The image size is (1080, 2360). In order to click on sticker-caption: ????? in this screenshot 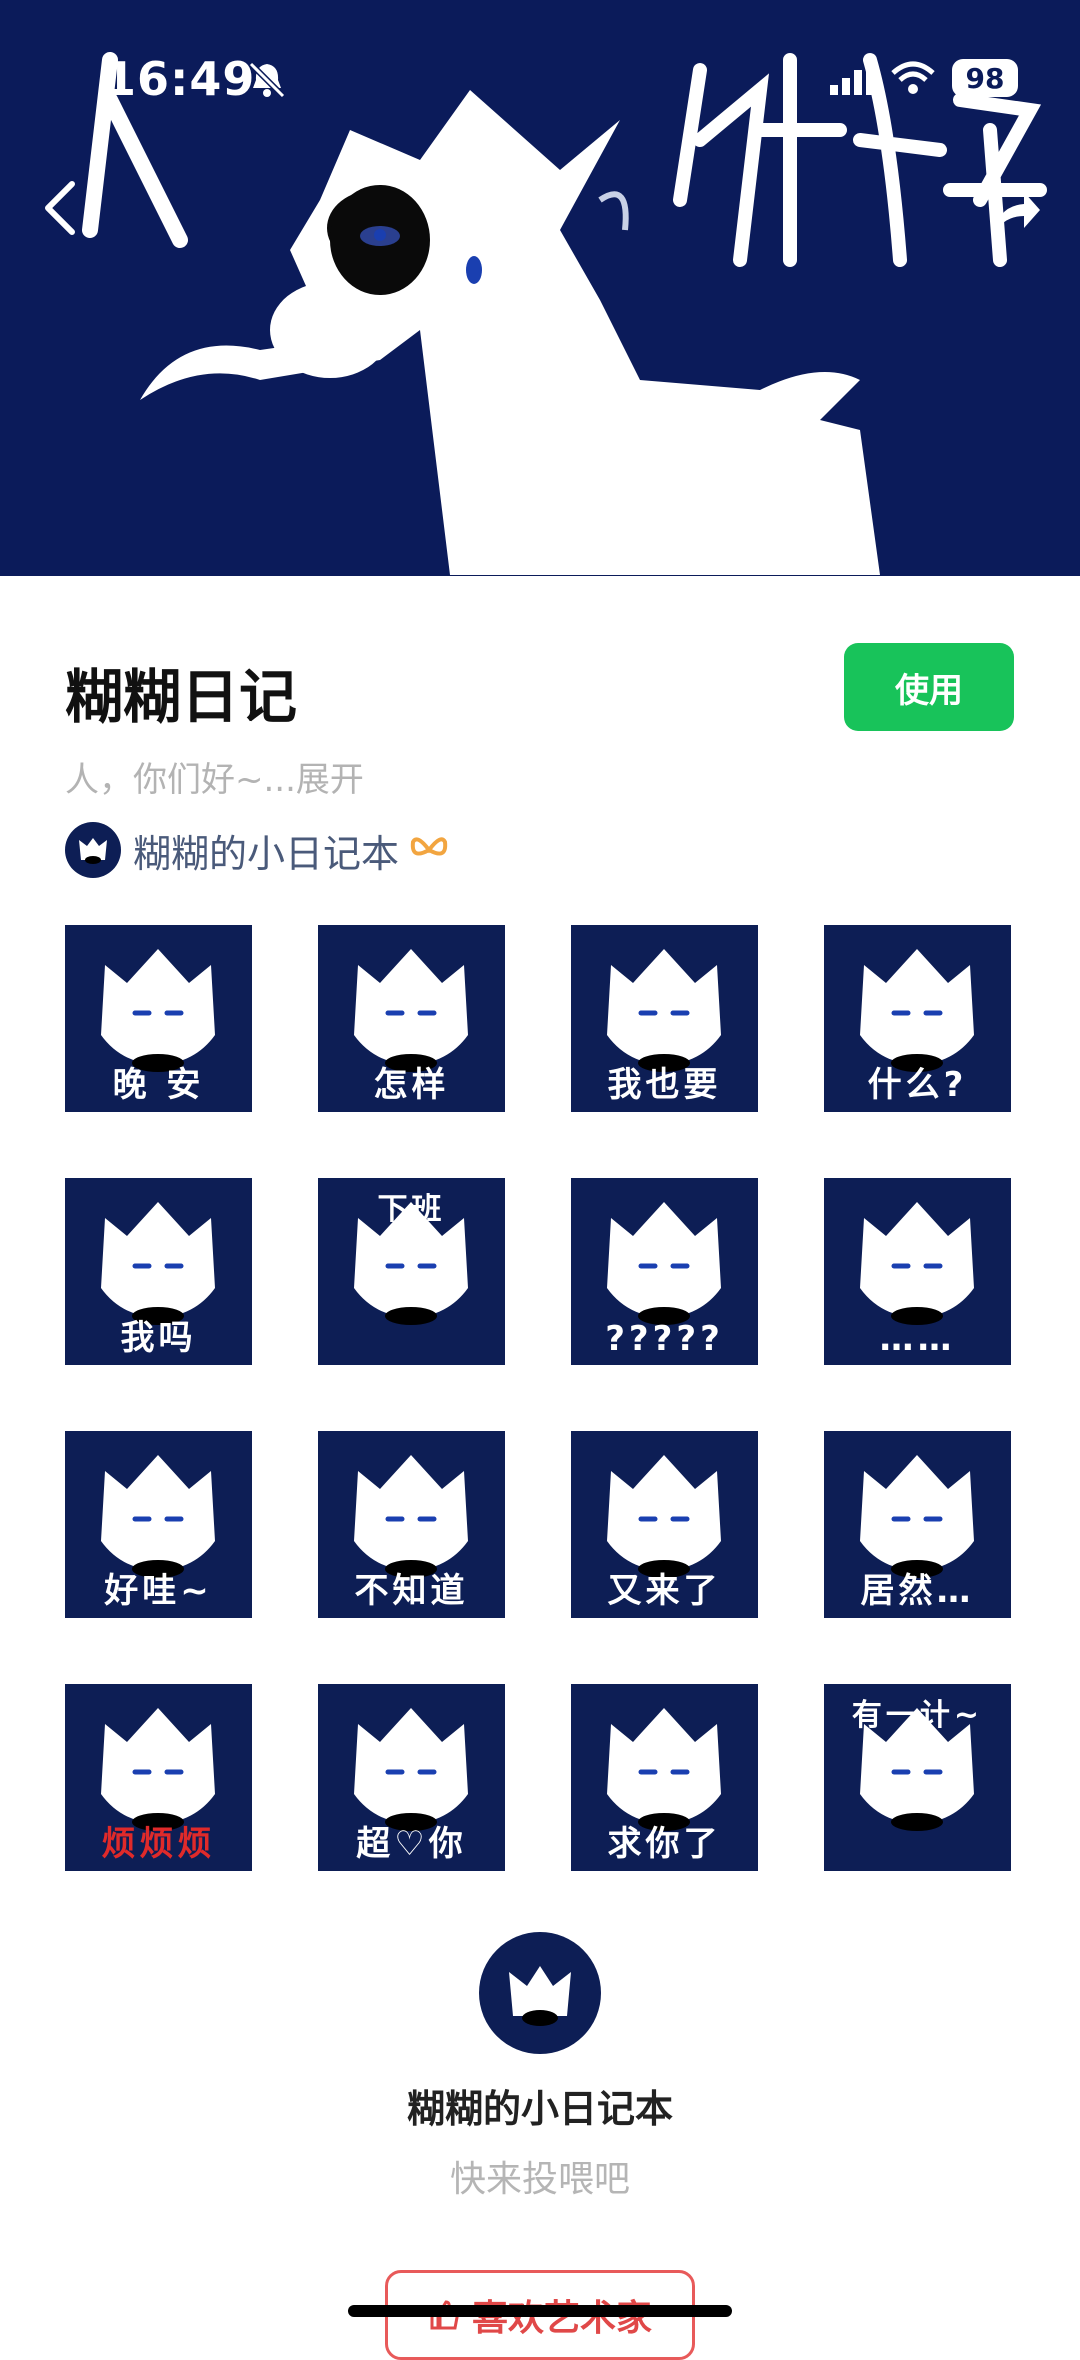, I will do `click(664, 1339)`.